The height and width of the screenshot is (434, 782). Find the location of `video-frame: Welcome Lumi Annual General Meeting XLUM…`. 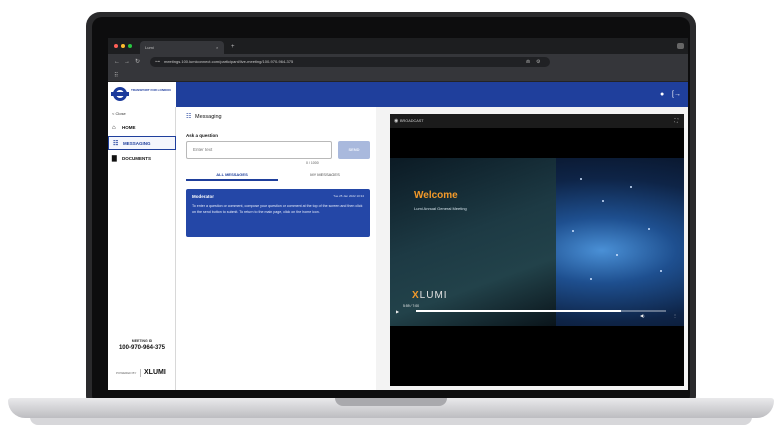

video-frame: Welcome Lumi Annual General Meeting XLUM… is located at coordinates (537, 242).